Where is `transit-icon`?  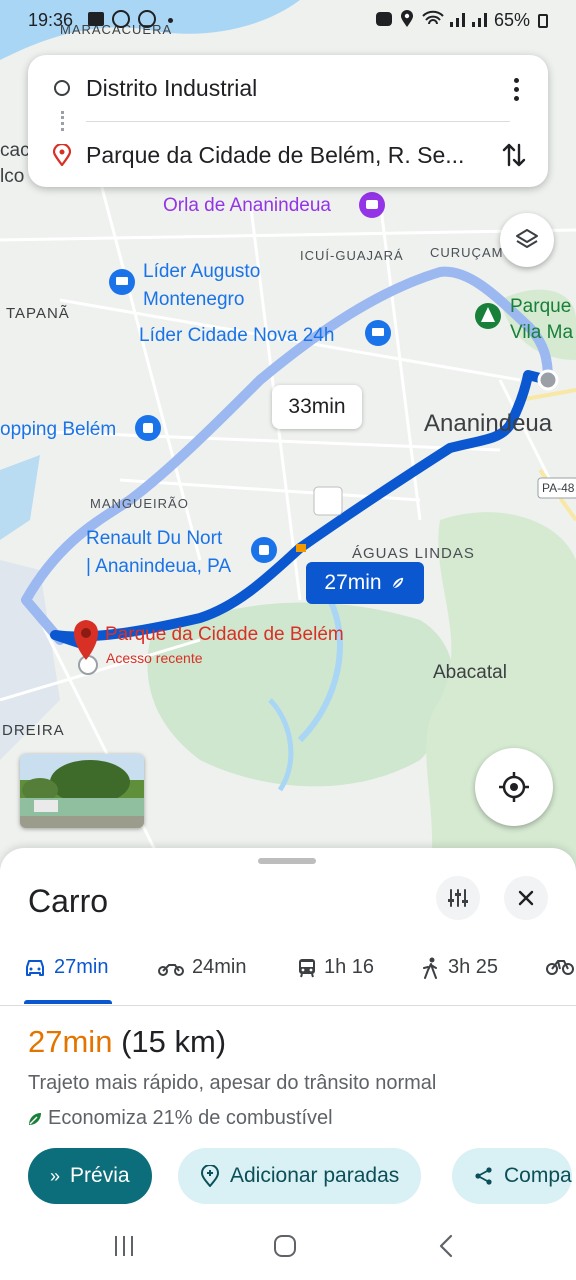 transit-icon is located at coordinates (307, 967).